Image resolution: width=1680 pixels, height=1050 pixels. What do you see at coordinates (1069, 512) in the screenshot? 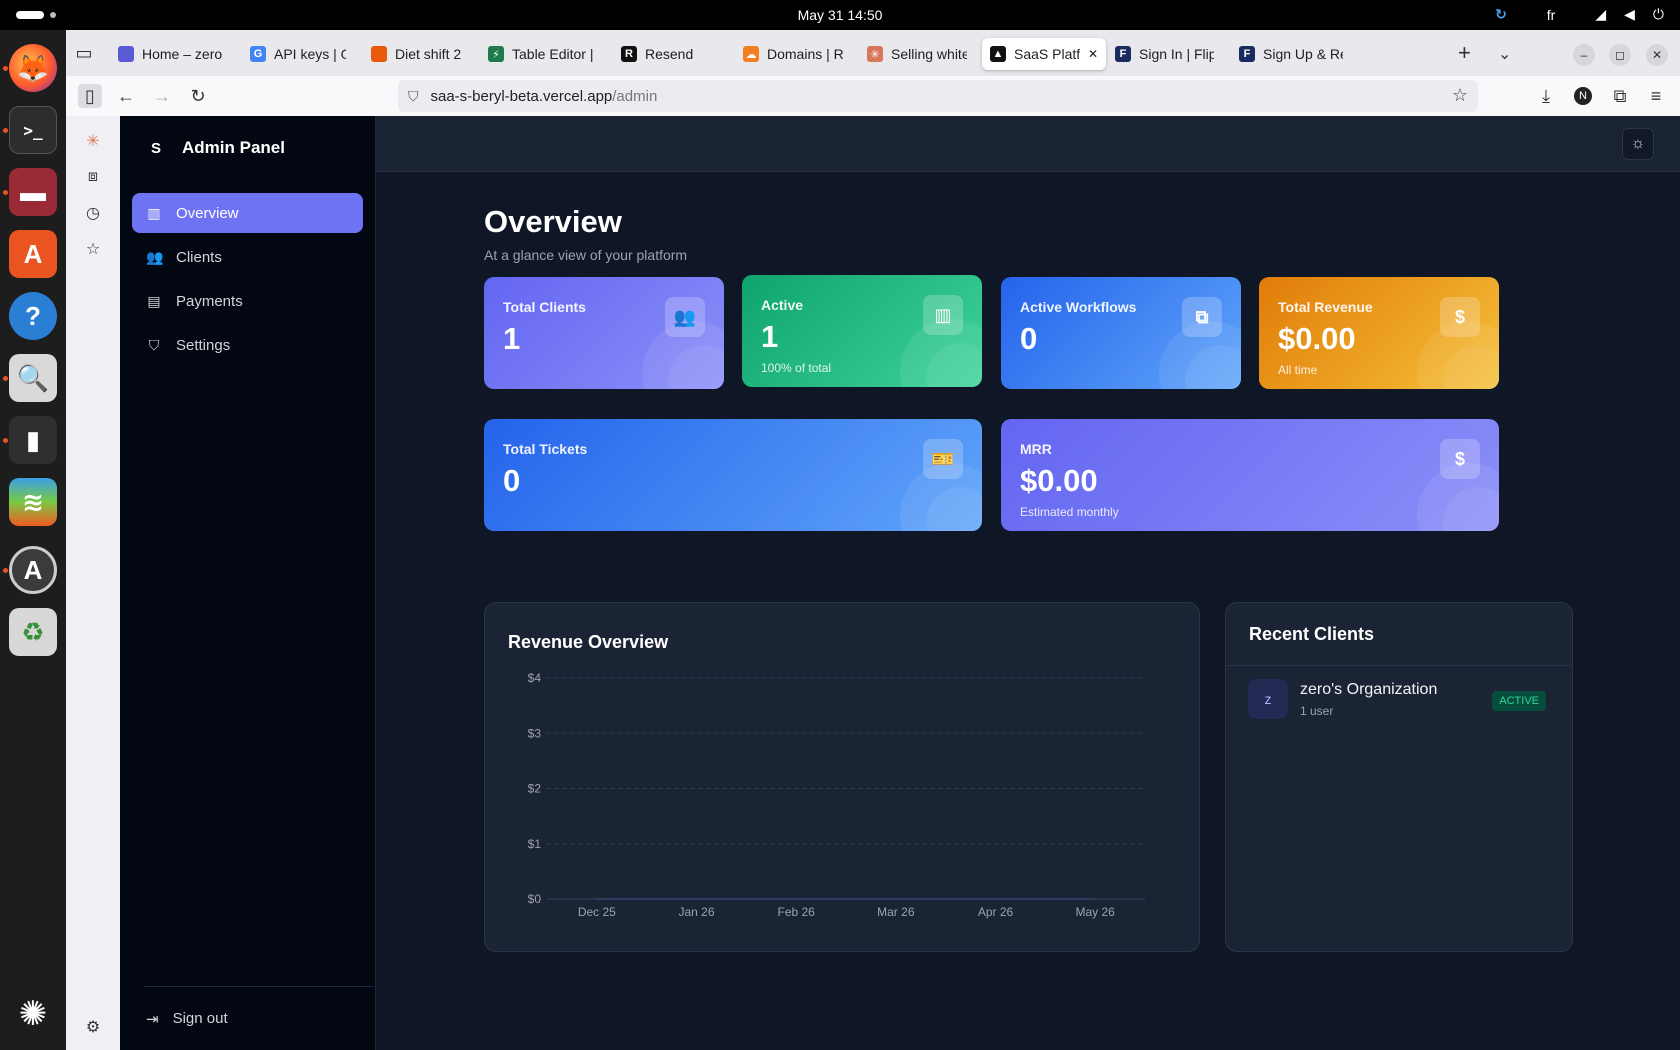
I see `stat-note: Estimated monthly` at bounding box center [1069, 512].